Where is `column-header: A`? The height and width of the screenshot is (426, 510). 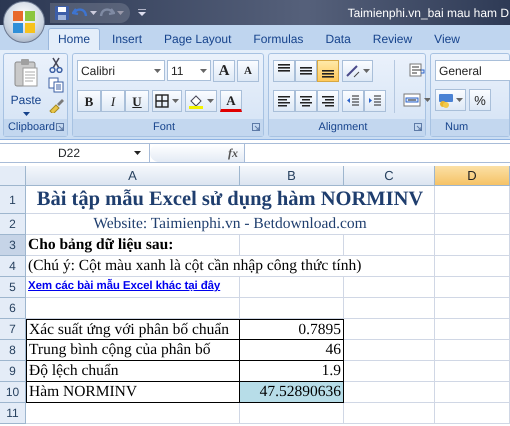 column-header: A is located at coordinates (133, 176).